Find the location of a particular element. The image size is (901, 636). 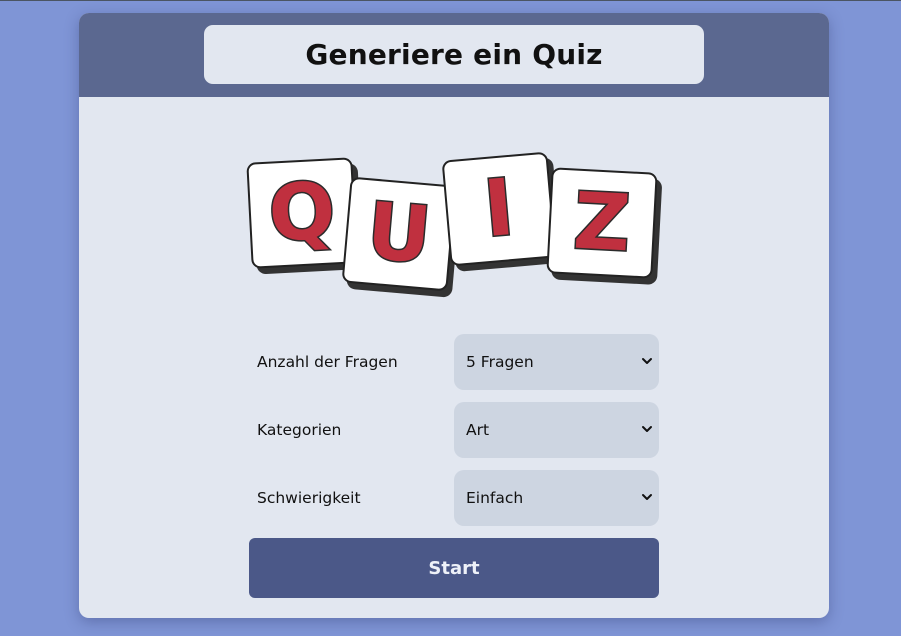

window-top-border is located at coordinates (450, 0).